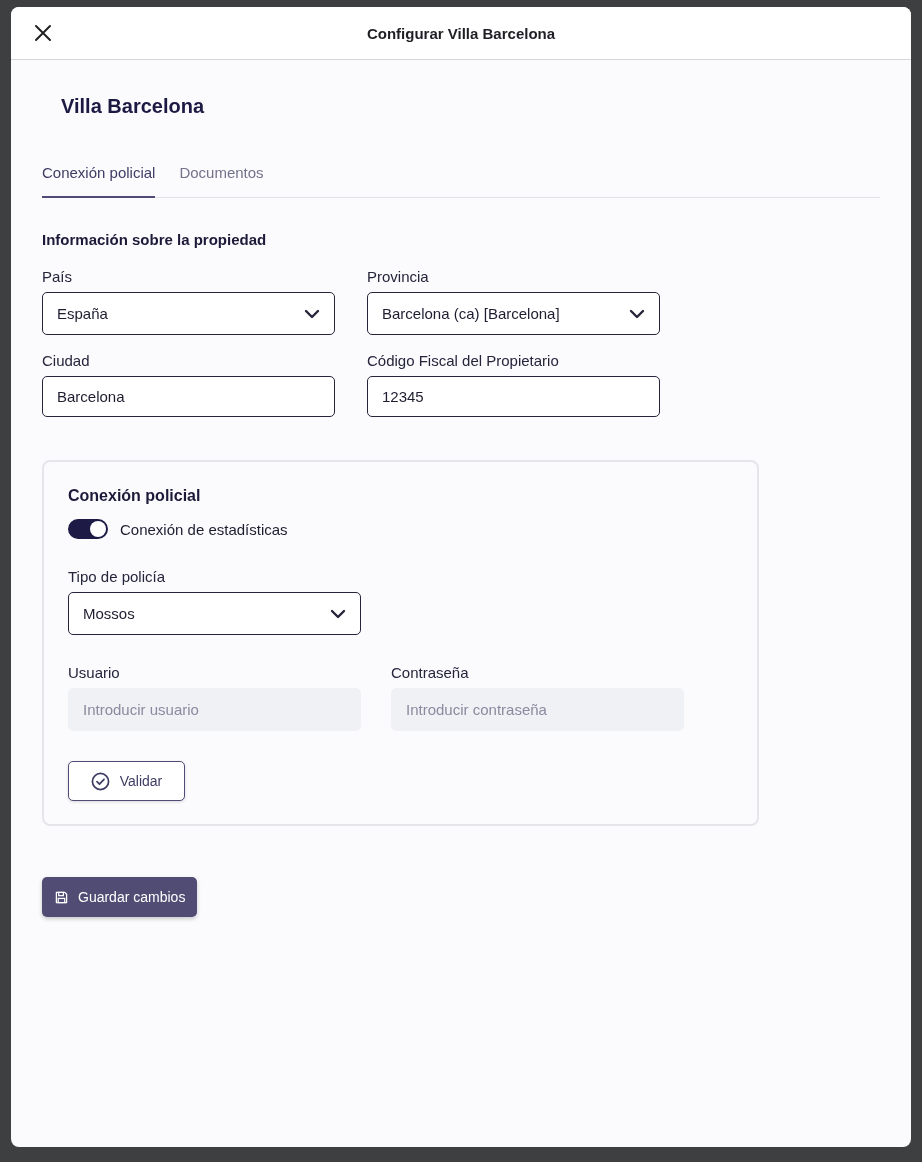 This screenshot has width=922, height=1162. What do you see at coordinates (135, 496) in the screenshot?
I see `card-title: Conexión policial` at bounding box center [135, 496].